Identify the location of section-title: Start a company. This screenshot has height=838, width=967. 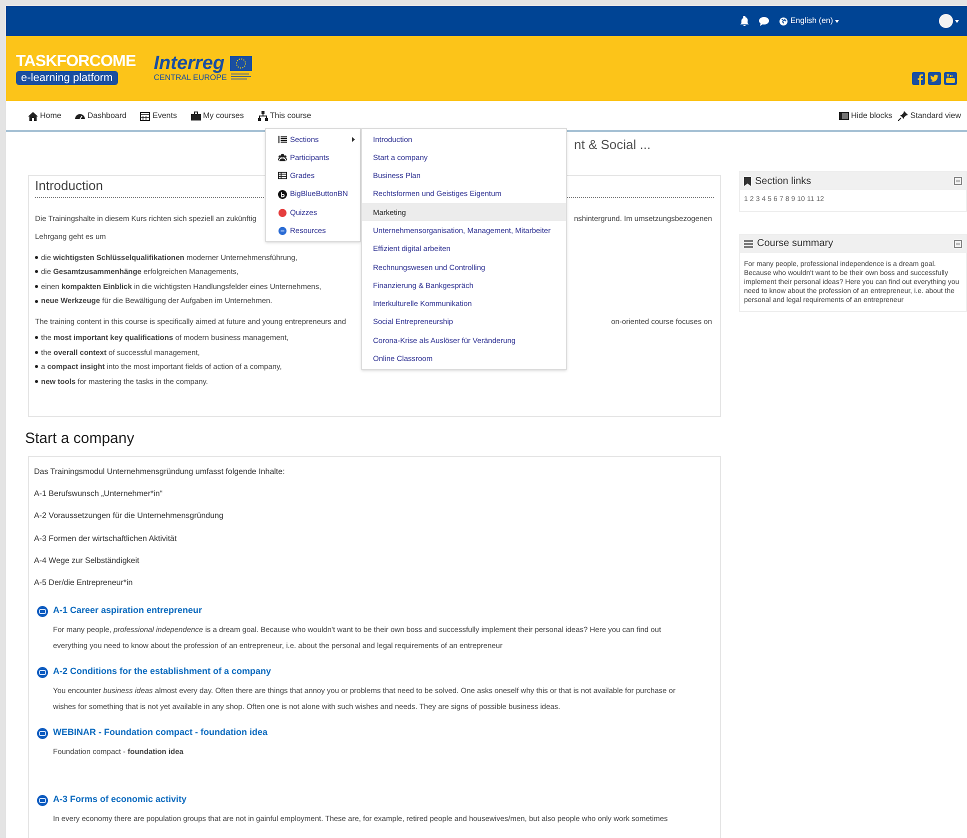
(80, 439).